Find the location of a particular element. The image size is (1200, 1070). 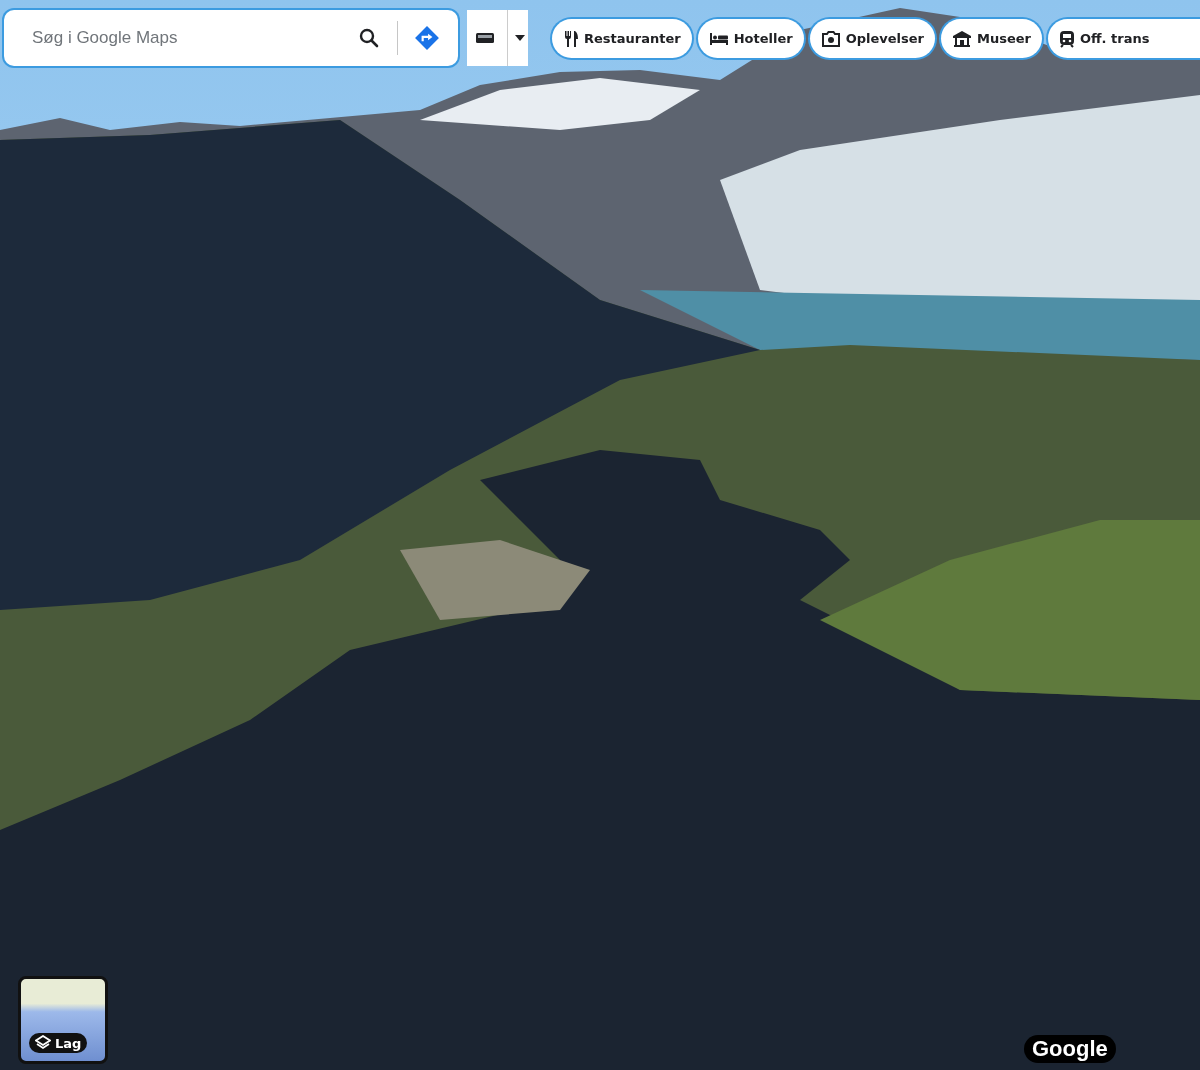

transit-layer-button is located at coordinates (497, 38).